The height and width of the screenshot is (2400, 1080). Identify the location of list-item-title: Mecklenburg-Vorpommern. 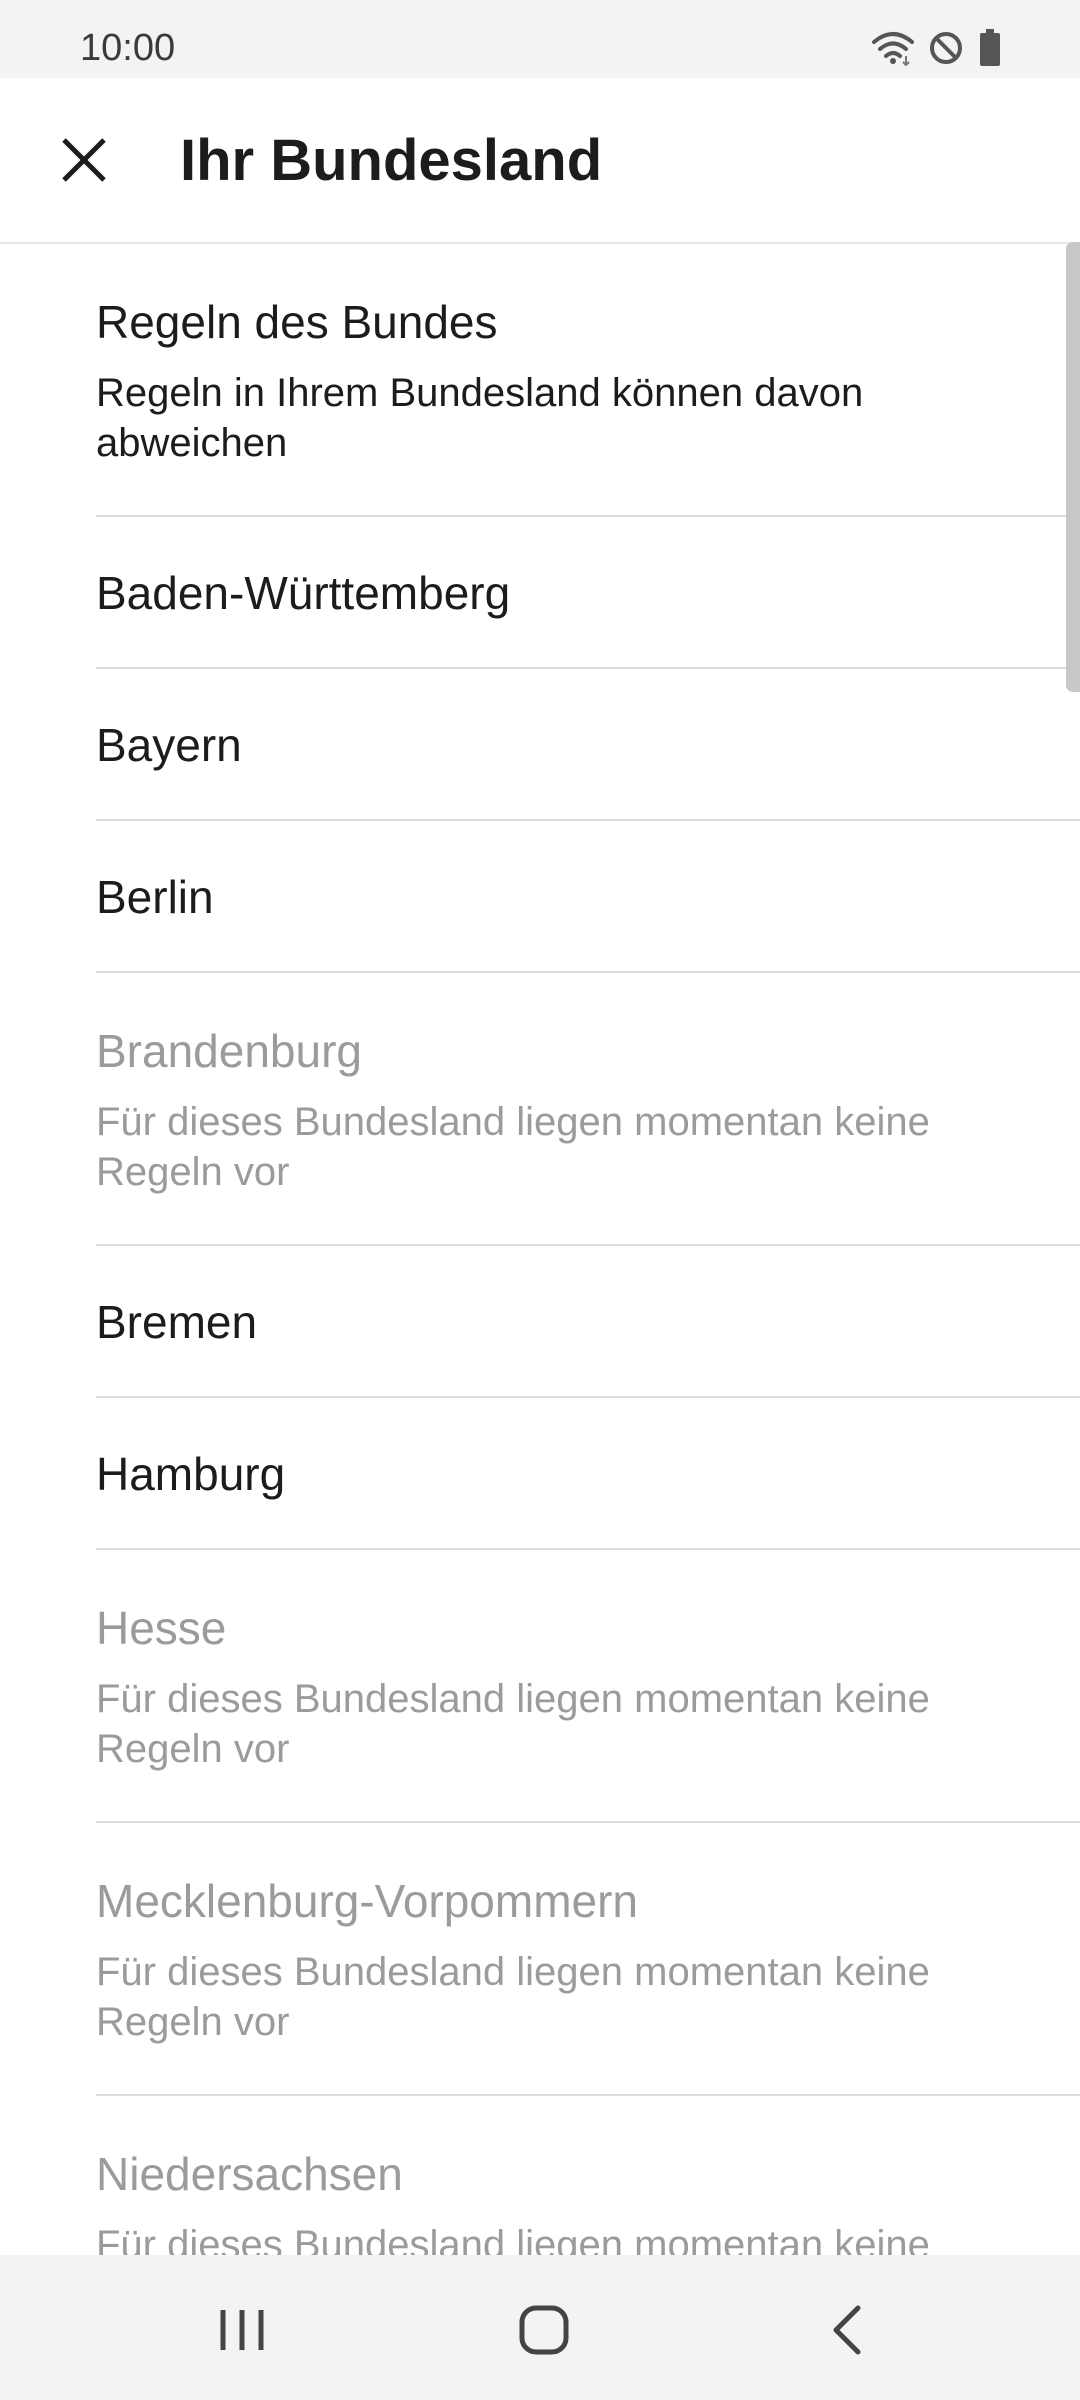
(367, 1901).